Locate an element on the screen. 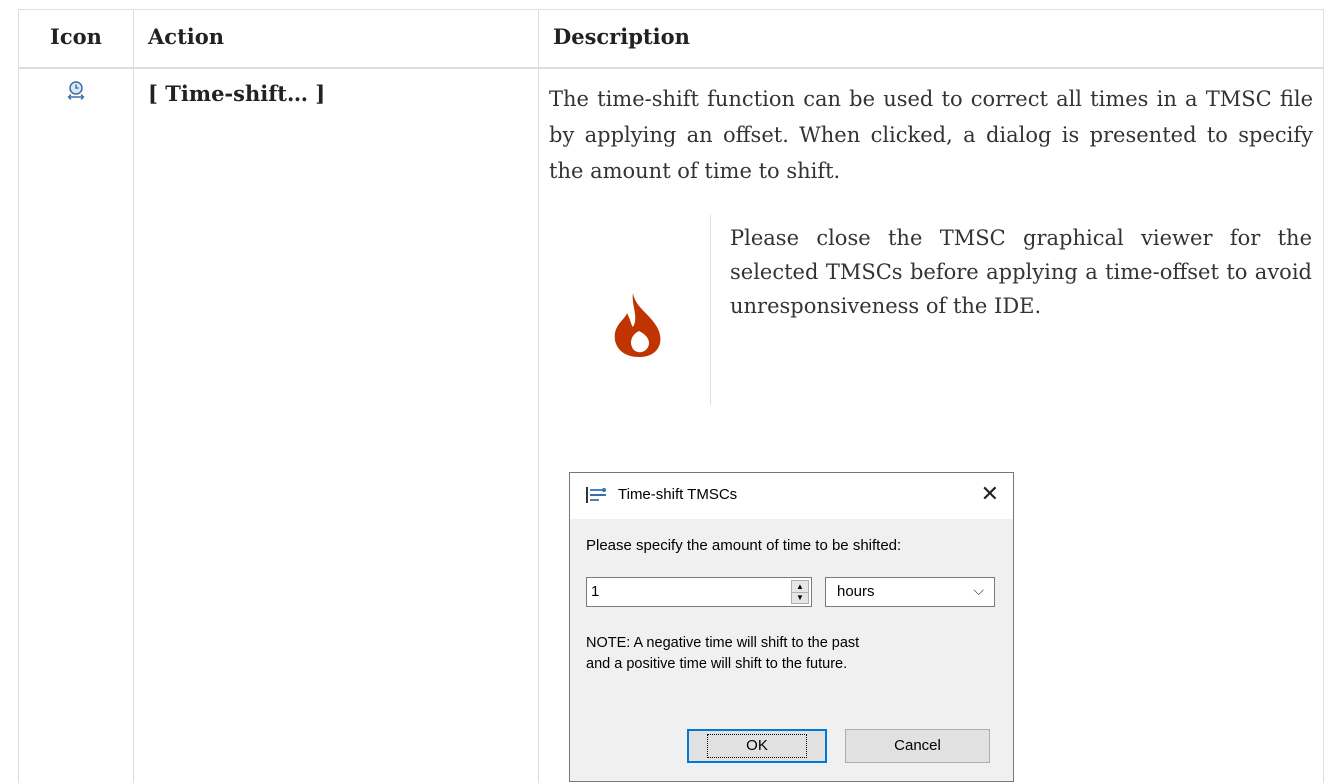 The width and height of the screenshot is (1341, 783). spinner-buttons: ▲ ▼ is located at coordinates (800, 591).